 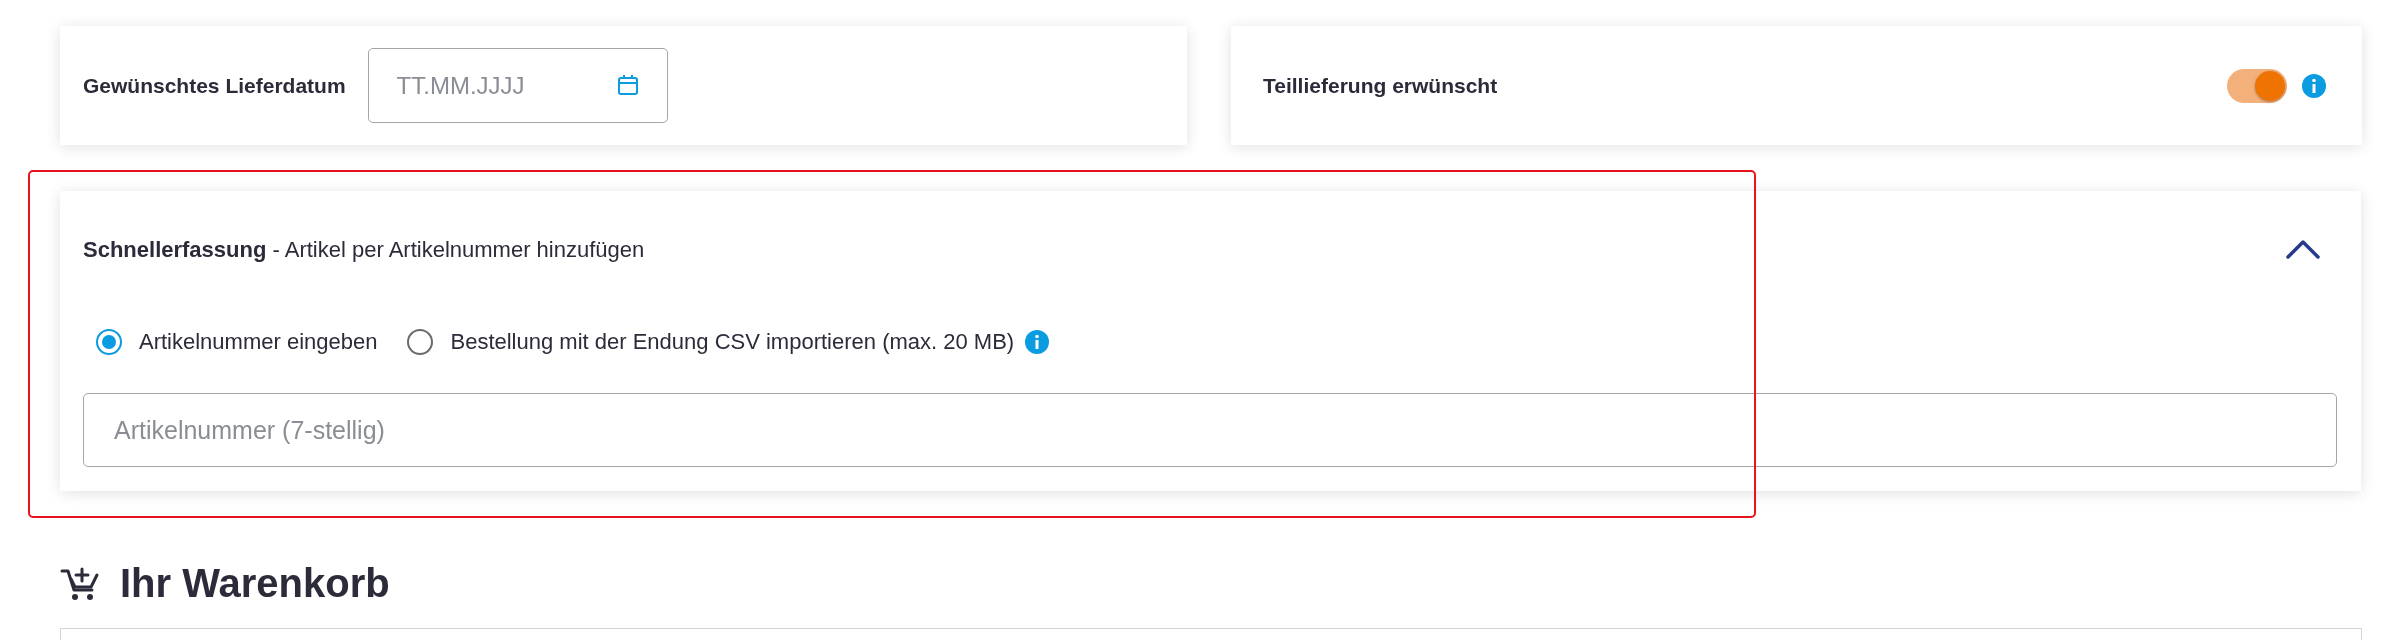 I want to click on input-field: Artikelnummer (7-stellig), so click(x=1210, y=430).